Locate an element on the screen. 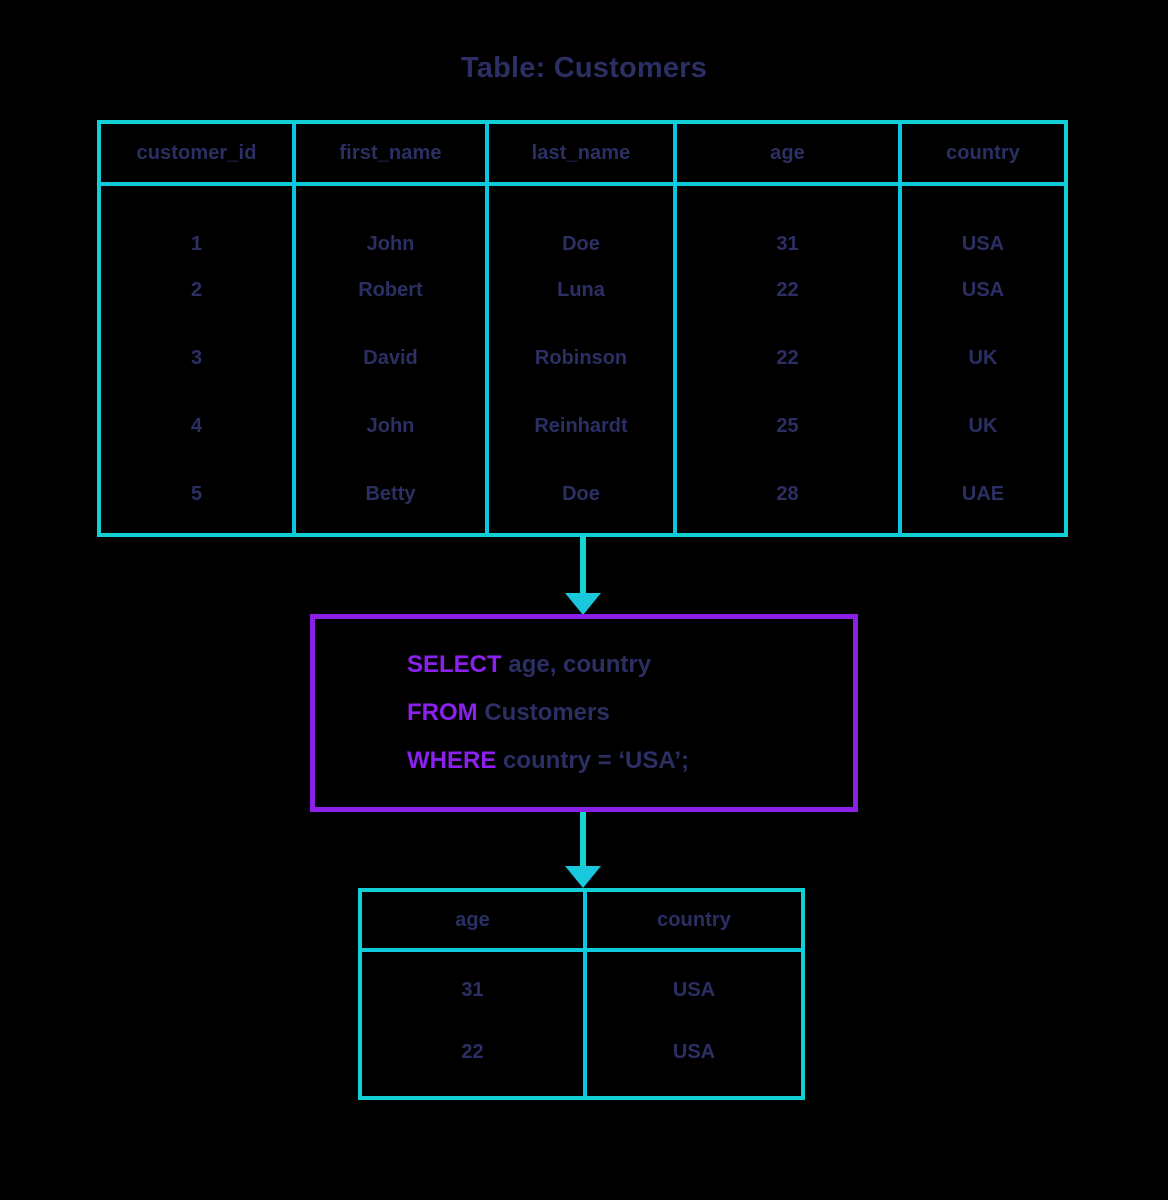 Image resolution: width=1168 pixels, height=1200 pixels. source-header-label: first_name is located at coordinates (390, 152).